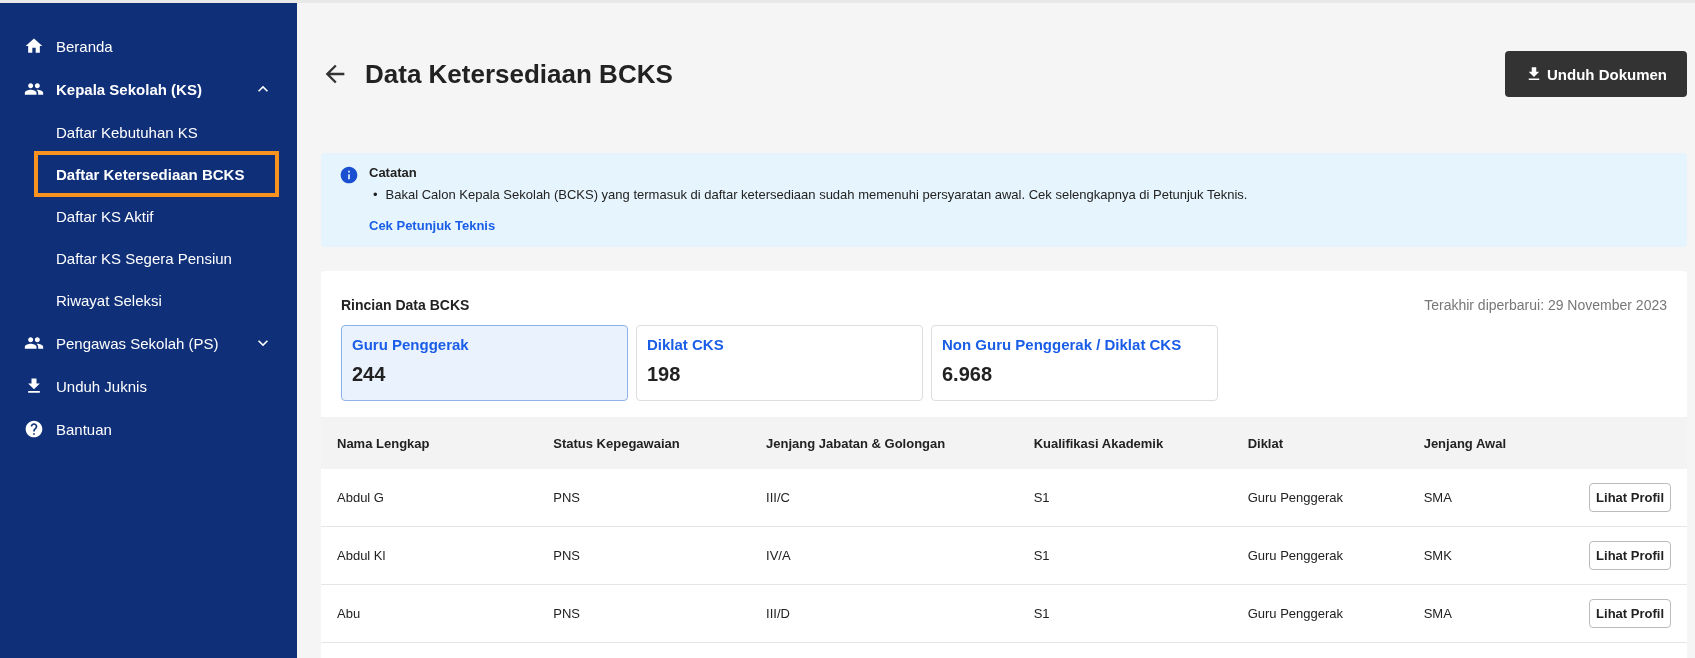 This screenshot has width=1695, height=658. Describe the element at coordinates (884, 555) in the screenshot. I see `table-cell: IV/A` at that location.